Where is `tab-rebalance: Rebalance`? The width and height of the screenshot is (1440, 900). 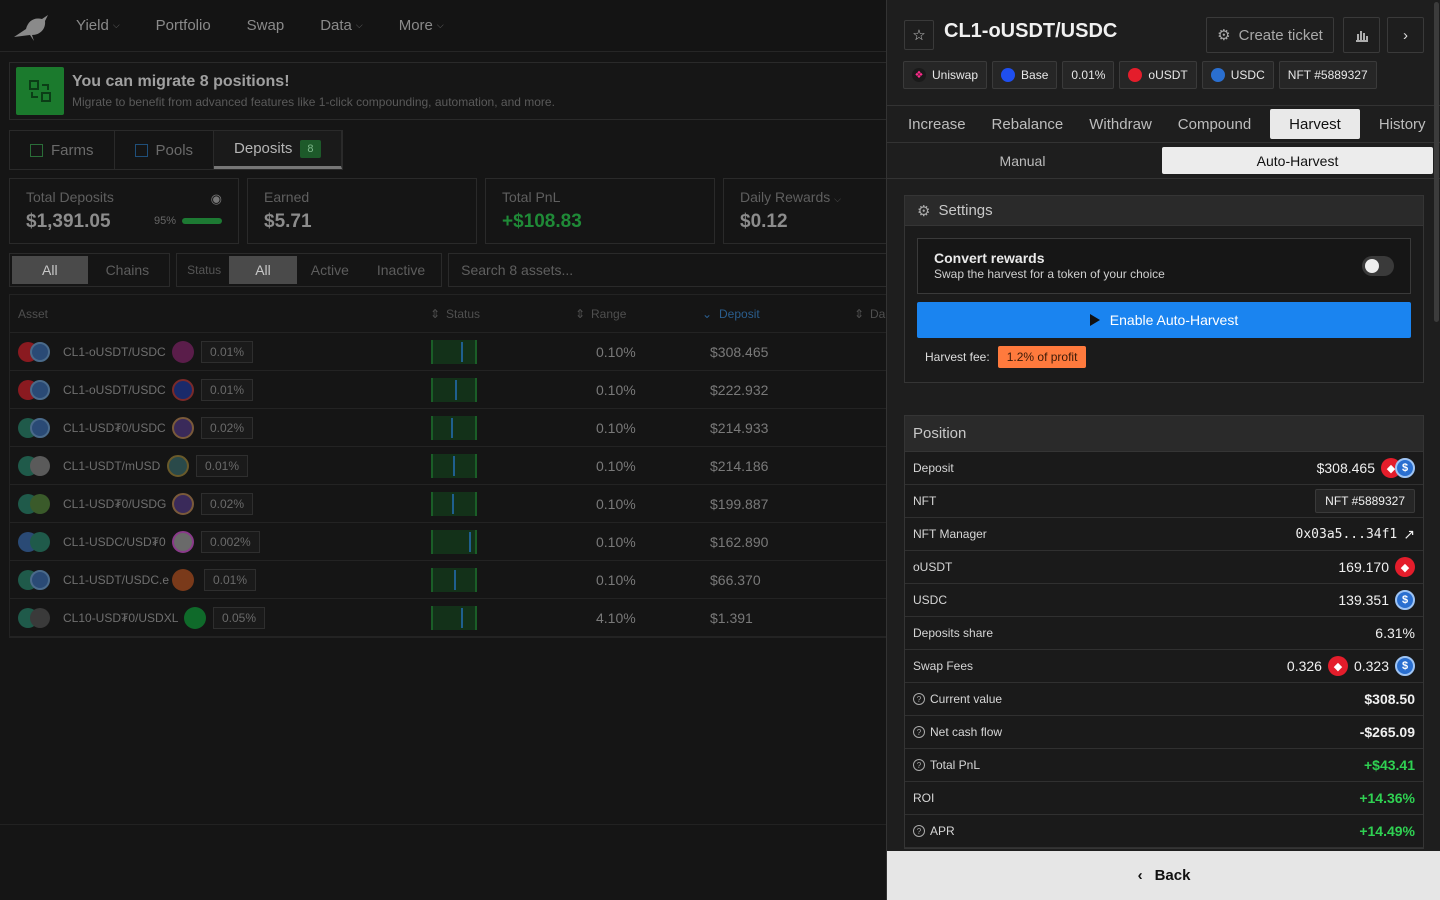
tab-rebalance: Rebalance is located at coordinates (1028, 124).